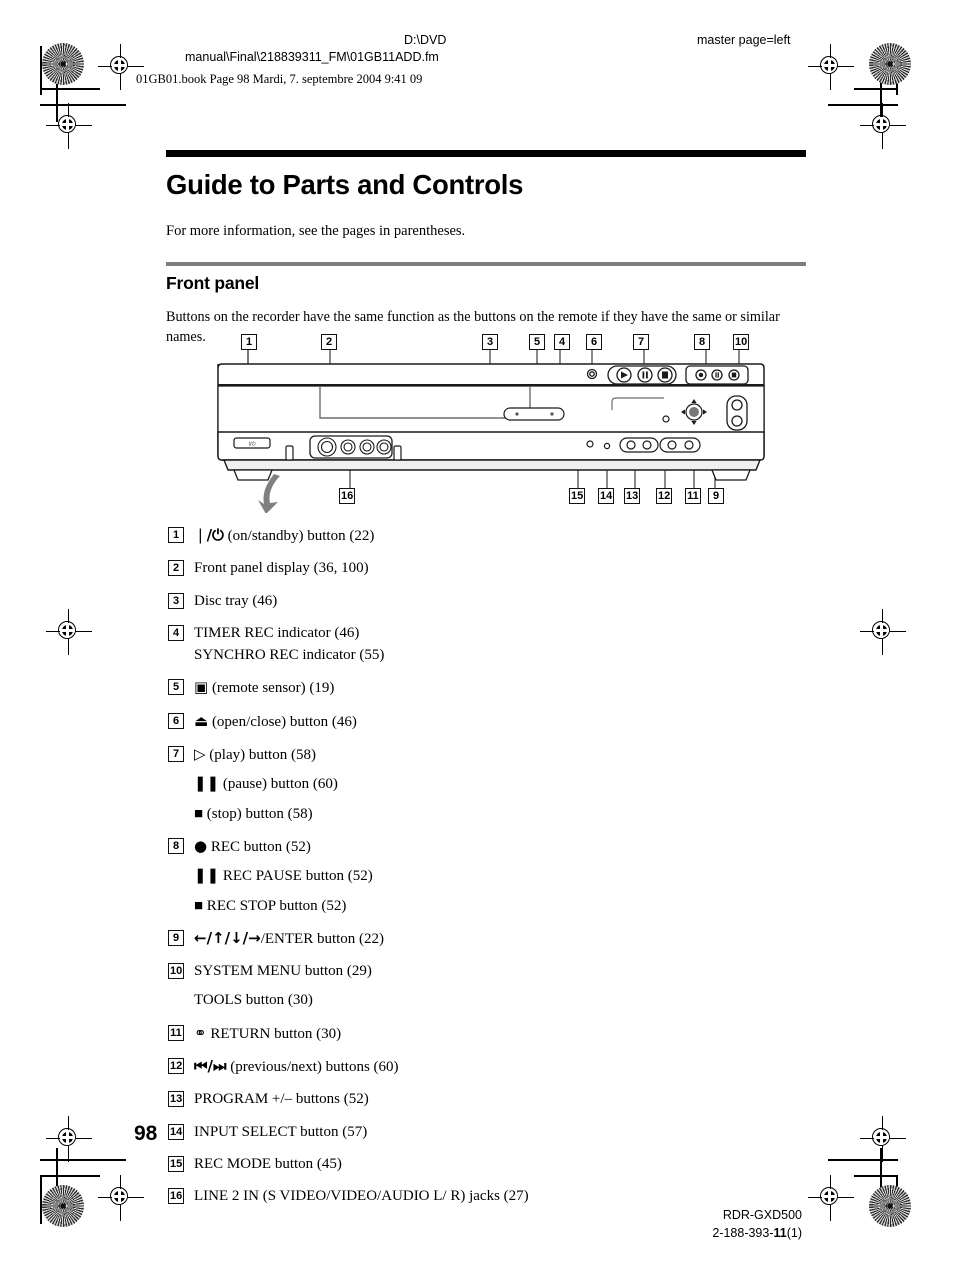 The image size is (954, 1267). I want to click on part-label: Disc tray (46), so click(235, 601).